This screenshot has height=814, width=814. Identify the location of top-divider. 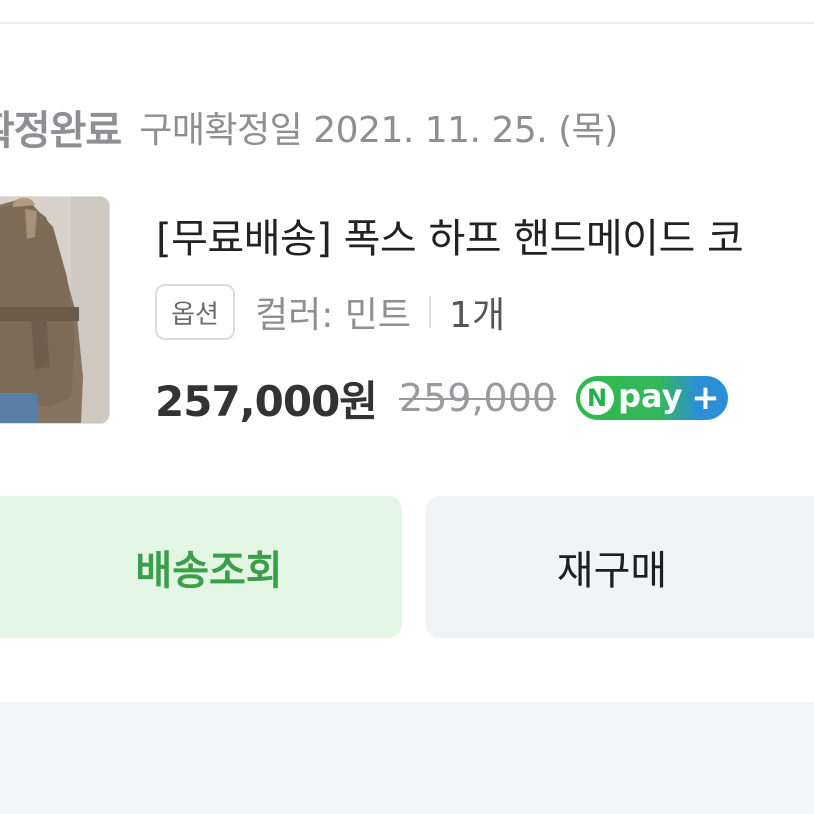
(407, 12).